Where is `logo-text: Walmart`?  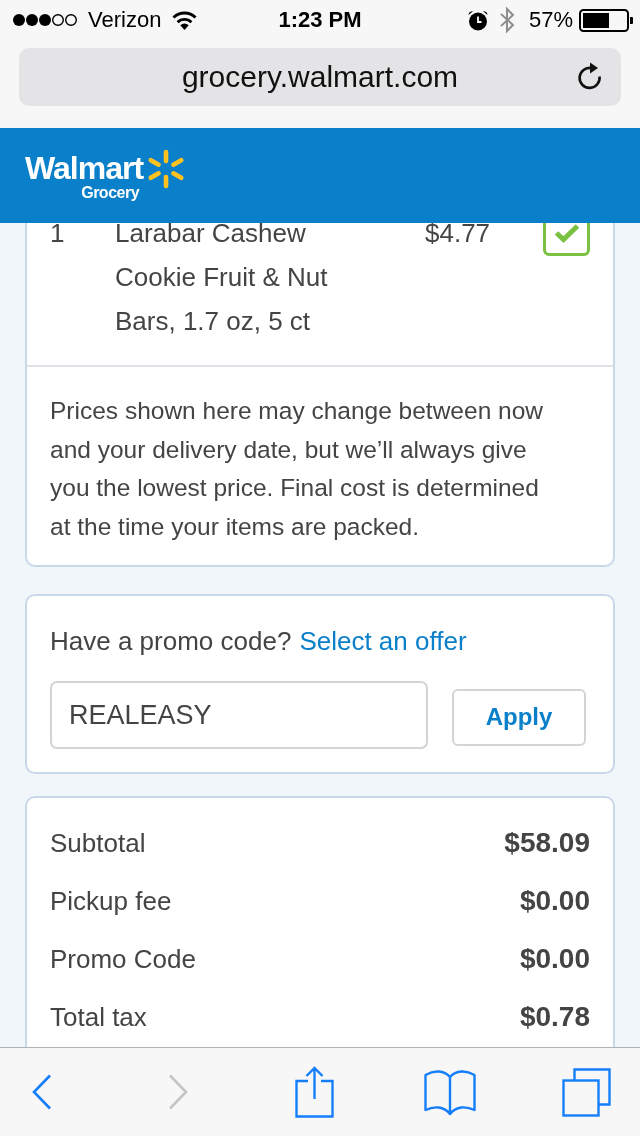
logo-text: Walmart is located at coordinates (84, 167).